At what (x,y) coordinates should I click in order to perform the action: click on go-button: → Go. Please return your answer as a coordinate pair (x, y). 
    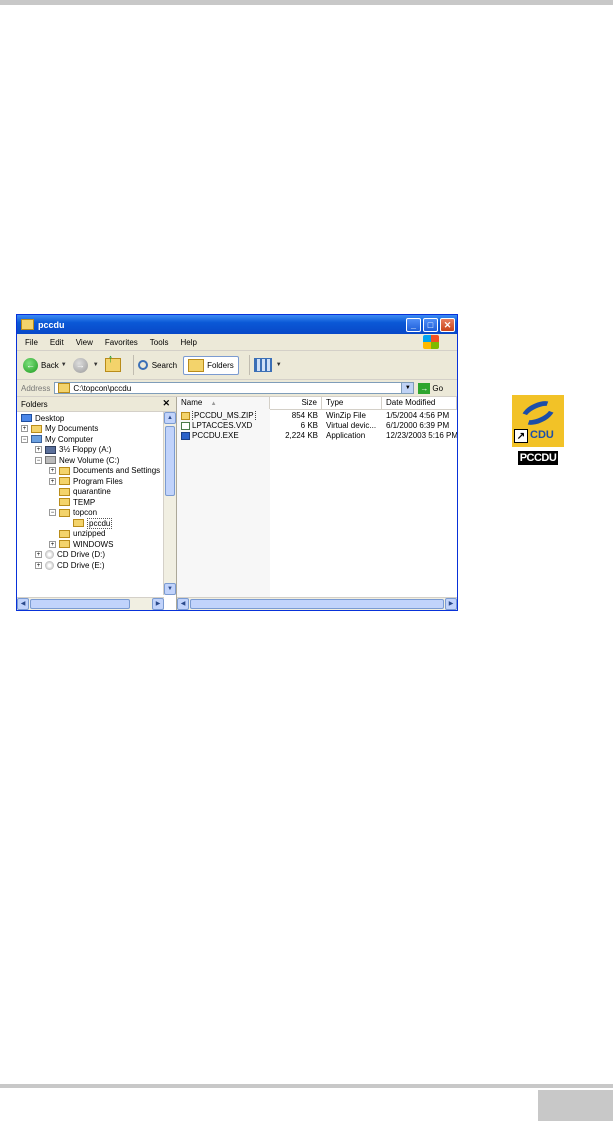
    Looking at the image, I should click on (430, 388).